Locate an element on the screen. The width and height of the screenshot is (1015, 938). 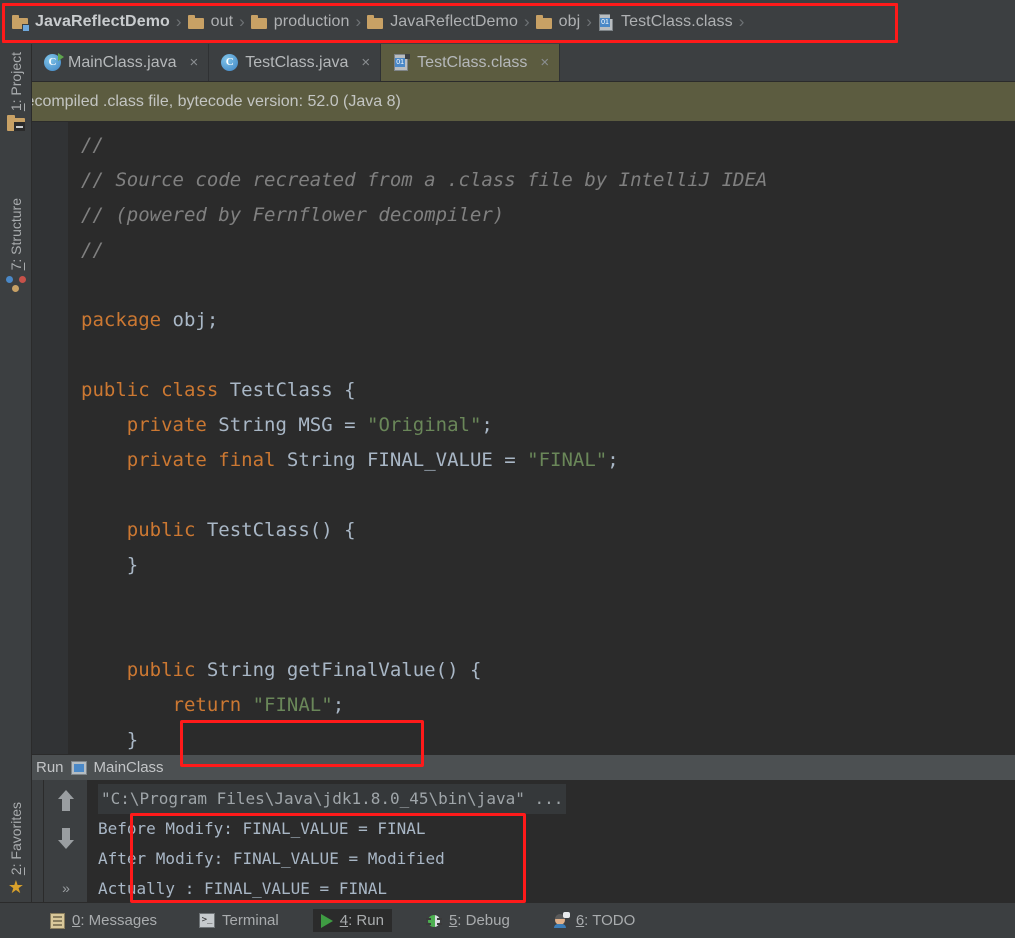
code-line: // is located at coordinates (548, 145).